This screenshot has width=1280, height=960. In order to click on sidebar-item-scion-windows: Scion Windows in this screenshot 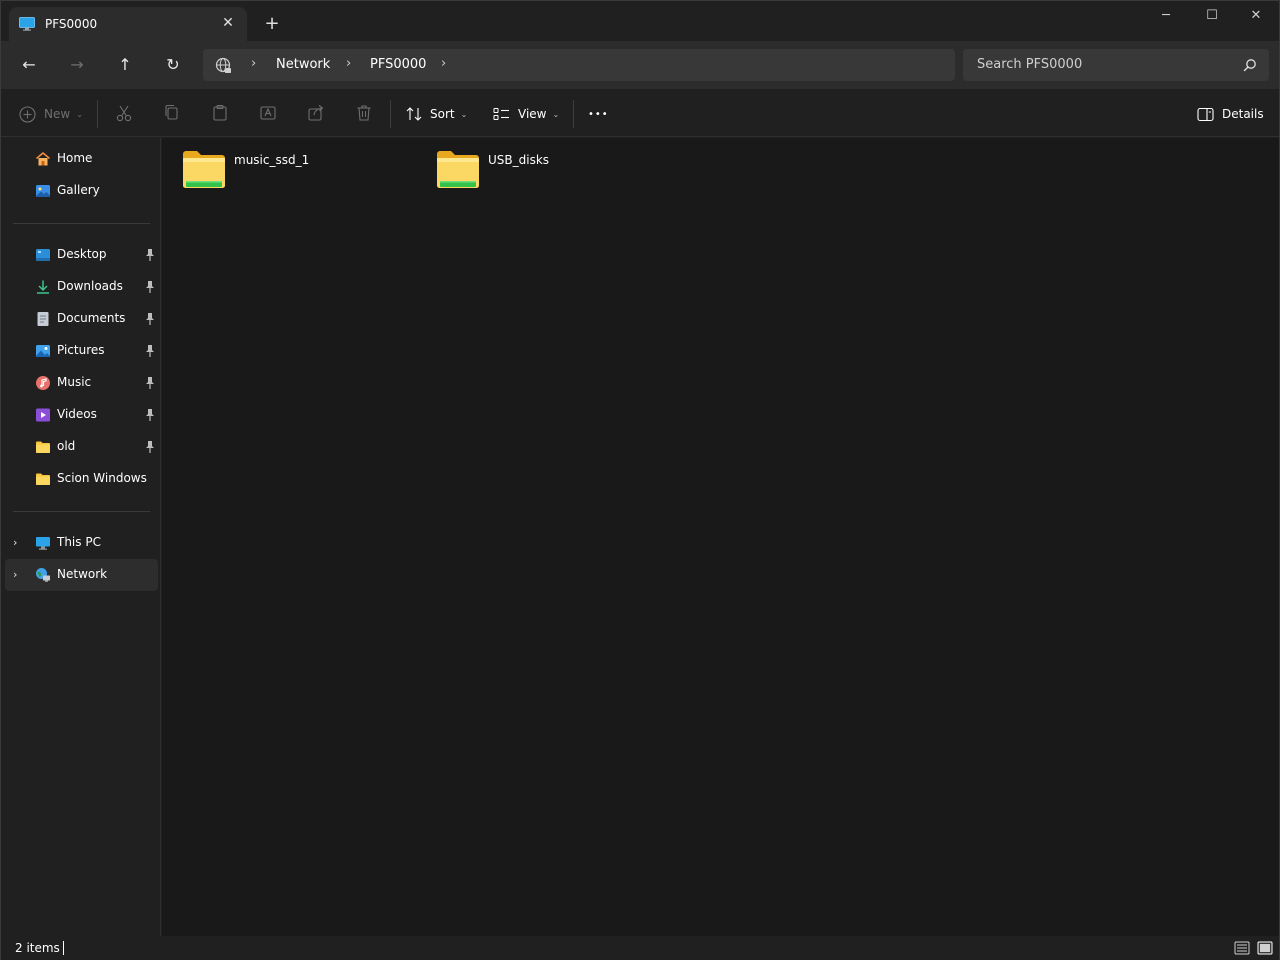, I will do `click(81, 479)`.